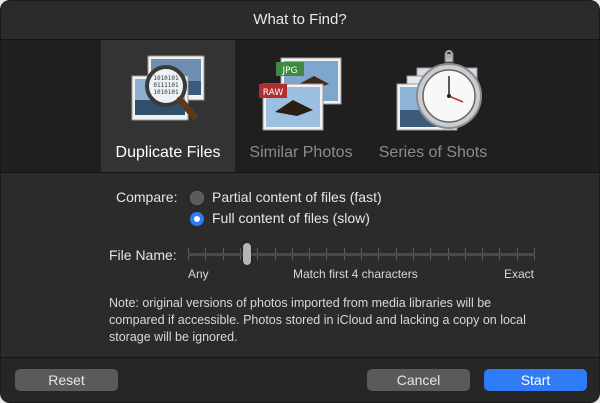  I want to click on raw-badge: RAW, so click(273, 93).